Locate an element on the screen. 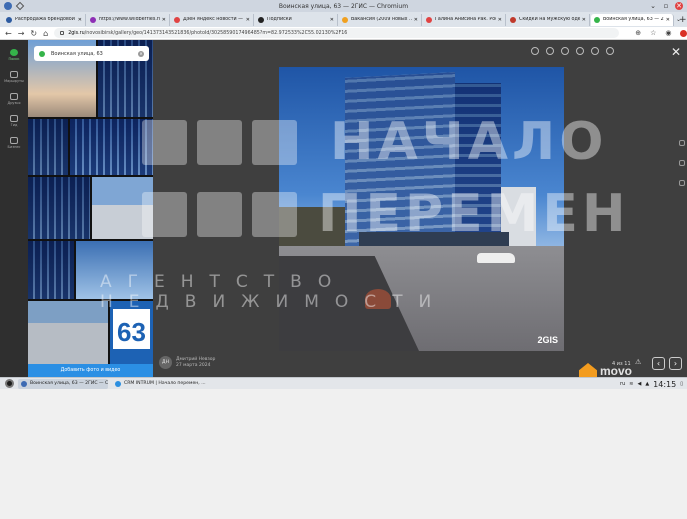 The height and width of the screenshot is (519, 687). prev-photo-button: ‹ is located at coordinates (658, 363).